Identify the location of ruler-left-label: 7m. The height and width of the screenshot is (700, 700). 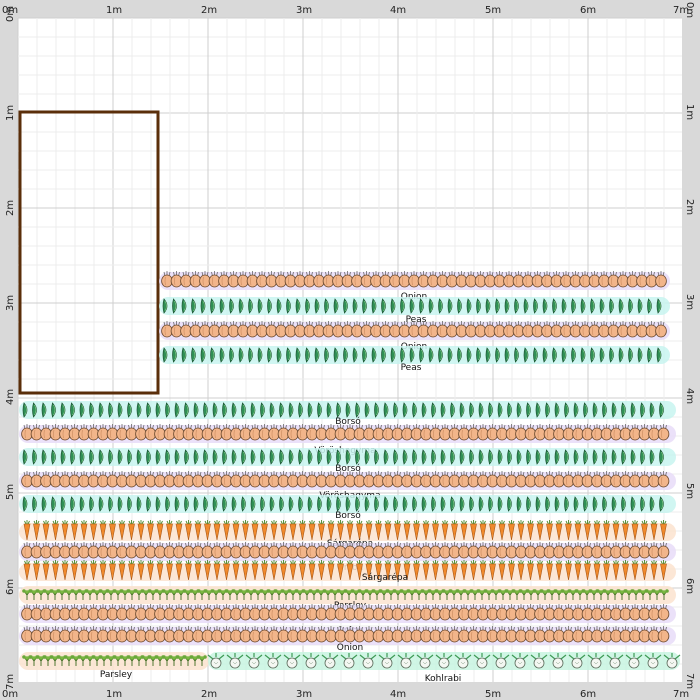
(10, 682).